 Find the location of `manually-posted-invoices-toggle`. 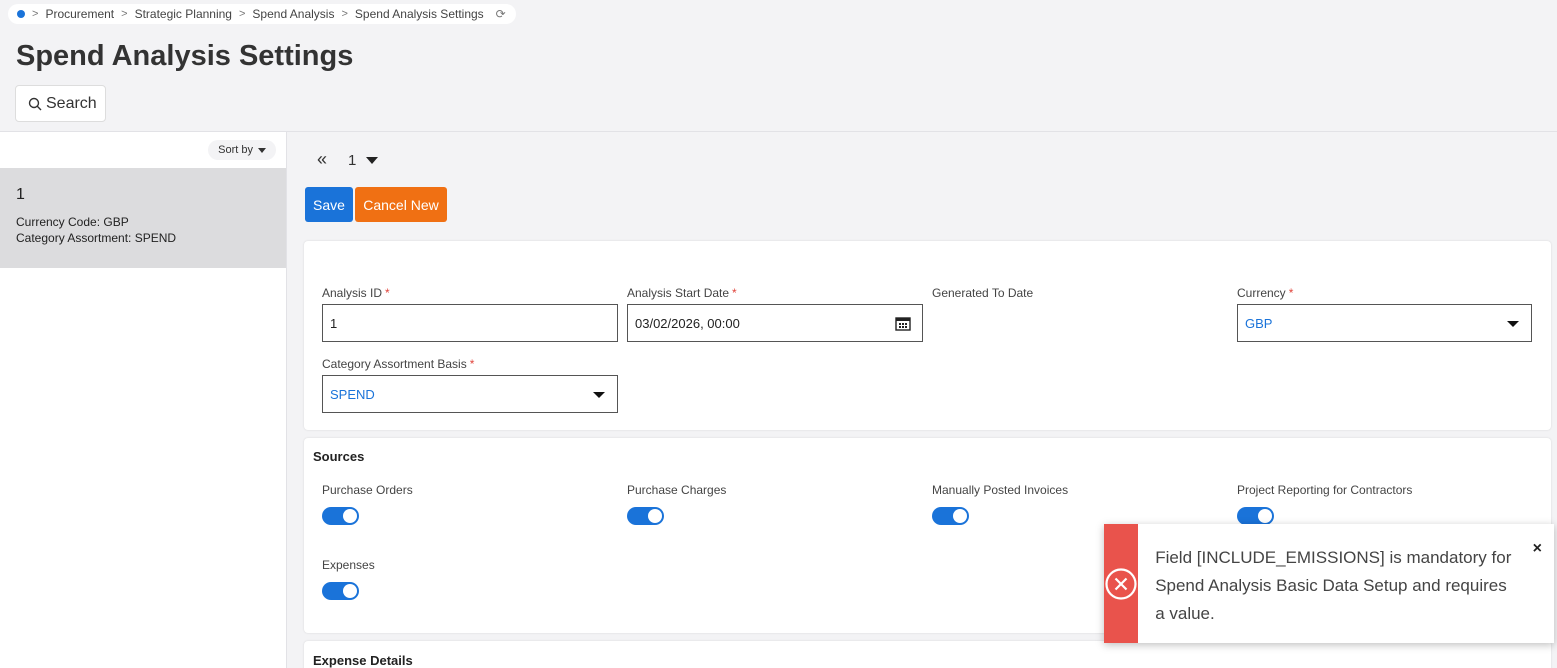

manually-posted-invoices-toggle is located at coordinates (950, 516).